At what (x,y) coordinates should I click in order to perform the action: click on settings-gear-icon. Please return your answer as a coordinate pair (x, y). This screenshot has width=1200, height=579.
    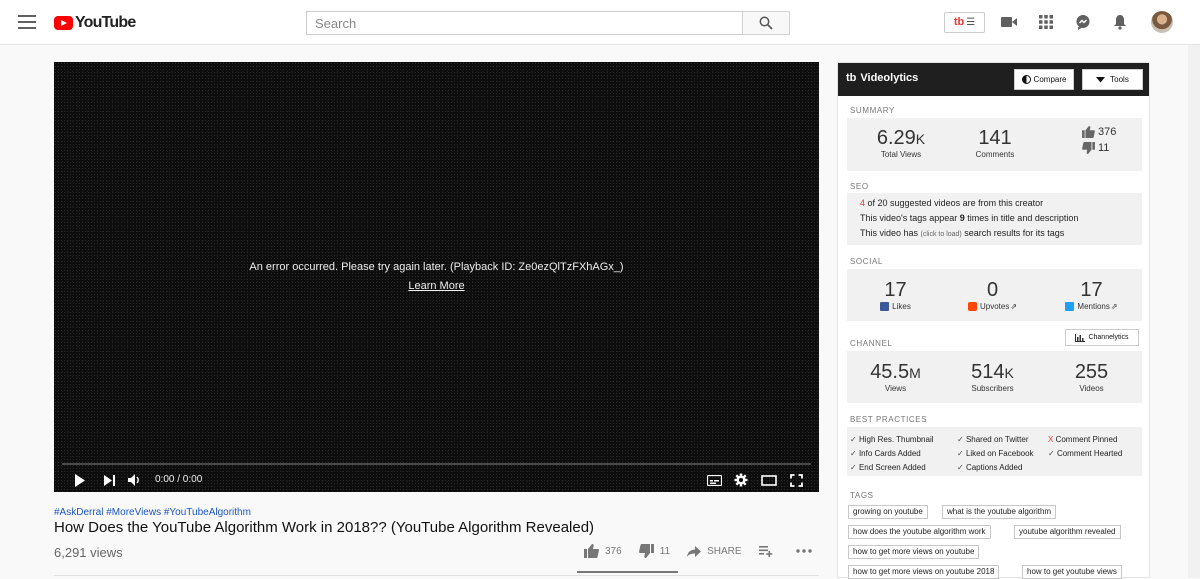
    Looking at the image, I should click on (741, 480).